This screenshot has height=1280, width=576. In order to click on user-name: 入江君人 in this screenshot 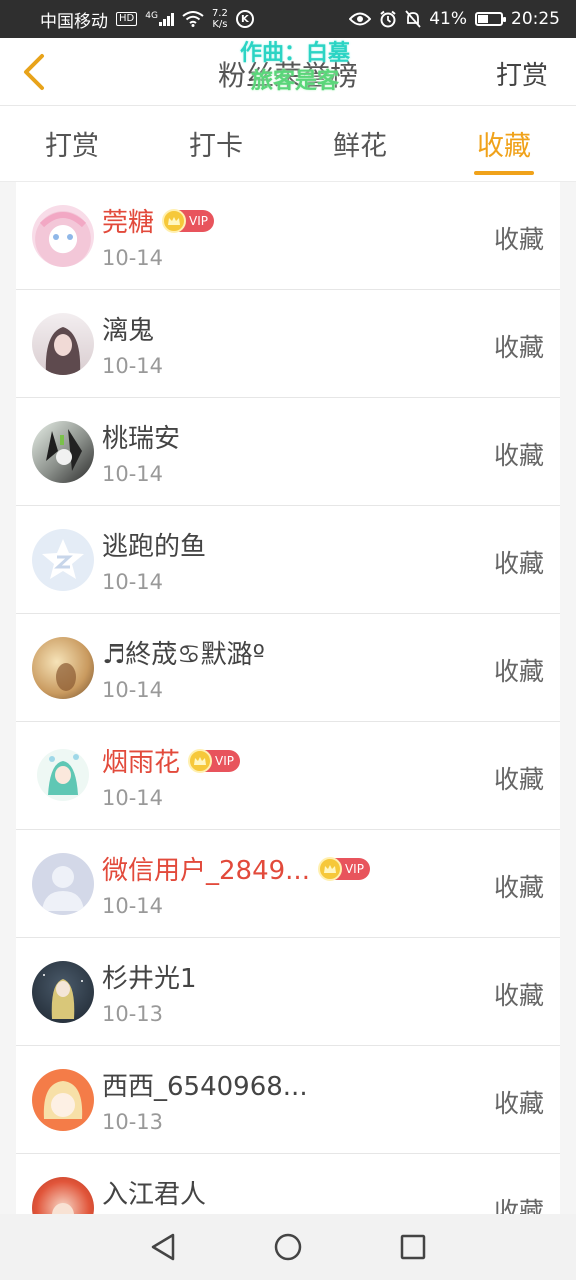, I will do `click(154, 1192)`.